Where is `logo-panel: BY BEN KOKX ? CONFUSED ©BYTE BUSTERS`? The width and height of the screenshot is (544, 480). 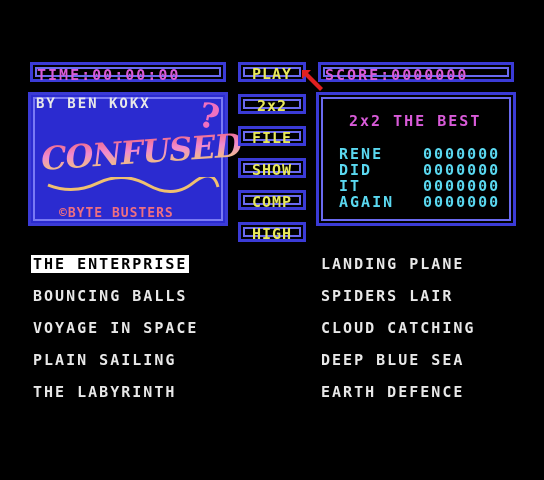
logo-panel: BY BEN KOKX ? CONFUSED ©BYTE BUSTERS is located at coordinates (135, 159).